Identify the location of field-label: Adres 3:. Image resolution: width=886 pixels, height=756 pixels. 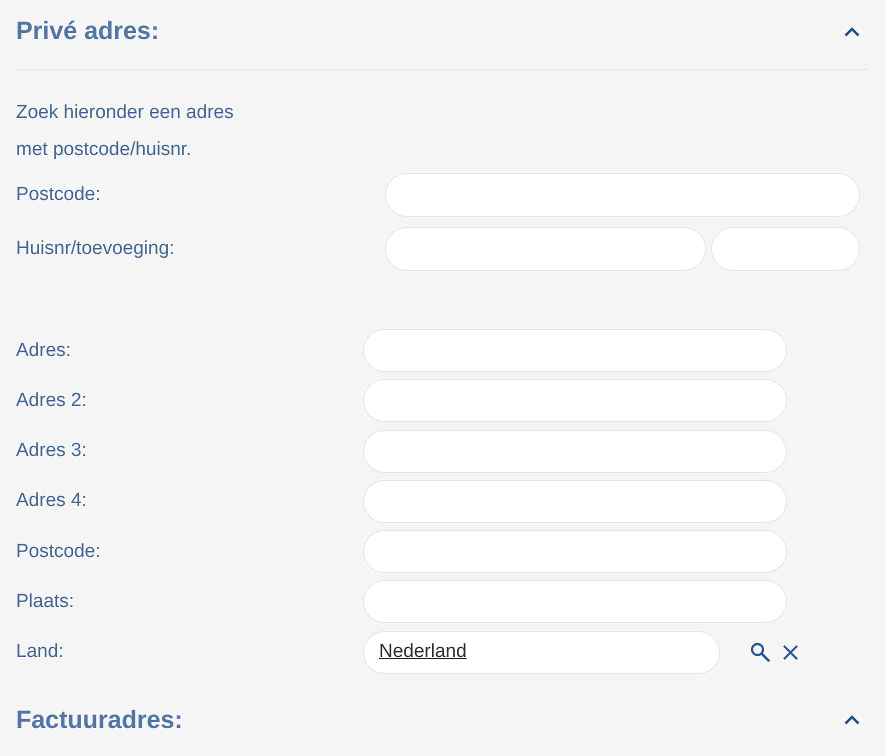
(51, 451).